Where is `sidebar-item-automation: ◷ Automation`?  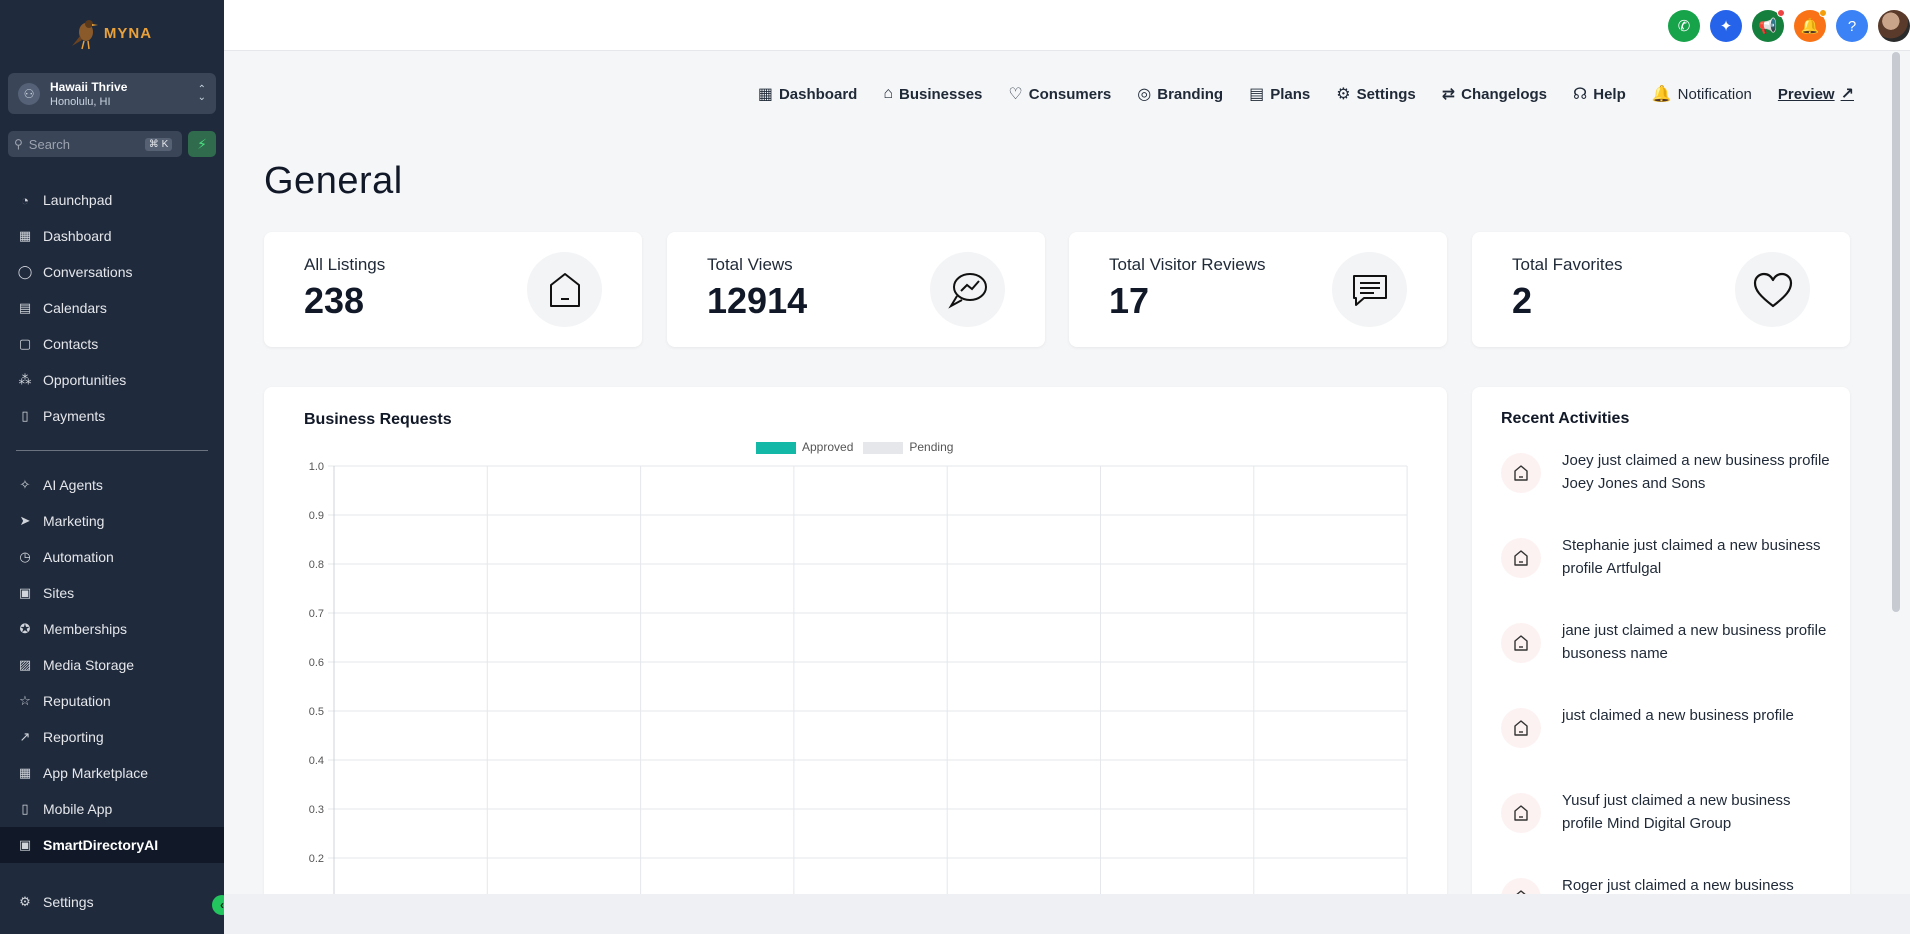 sidebar-item-automation: ◷ Automation is located at coordinates (112, 557).